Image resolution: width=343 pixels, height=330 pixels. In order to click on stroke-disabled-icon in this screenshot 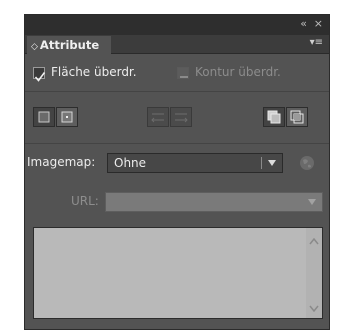, I will do `click(184, 77)`.